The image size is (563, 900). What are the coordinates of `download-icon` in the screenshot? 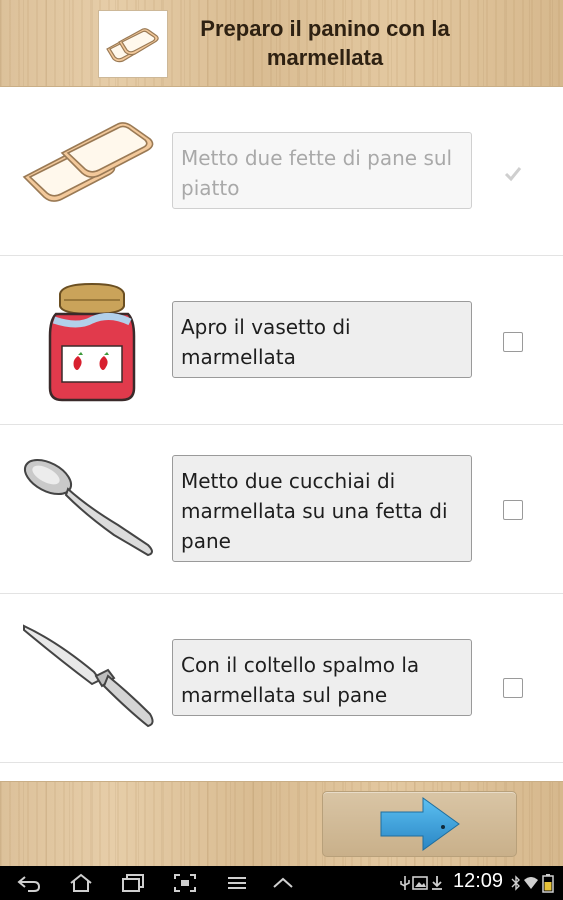 It's located at (437, 883).